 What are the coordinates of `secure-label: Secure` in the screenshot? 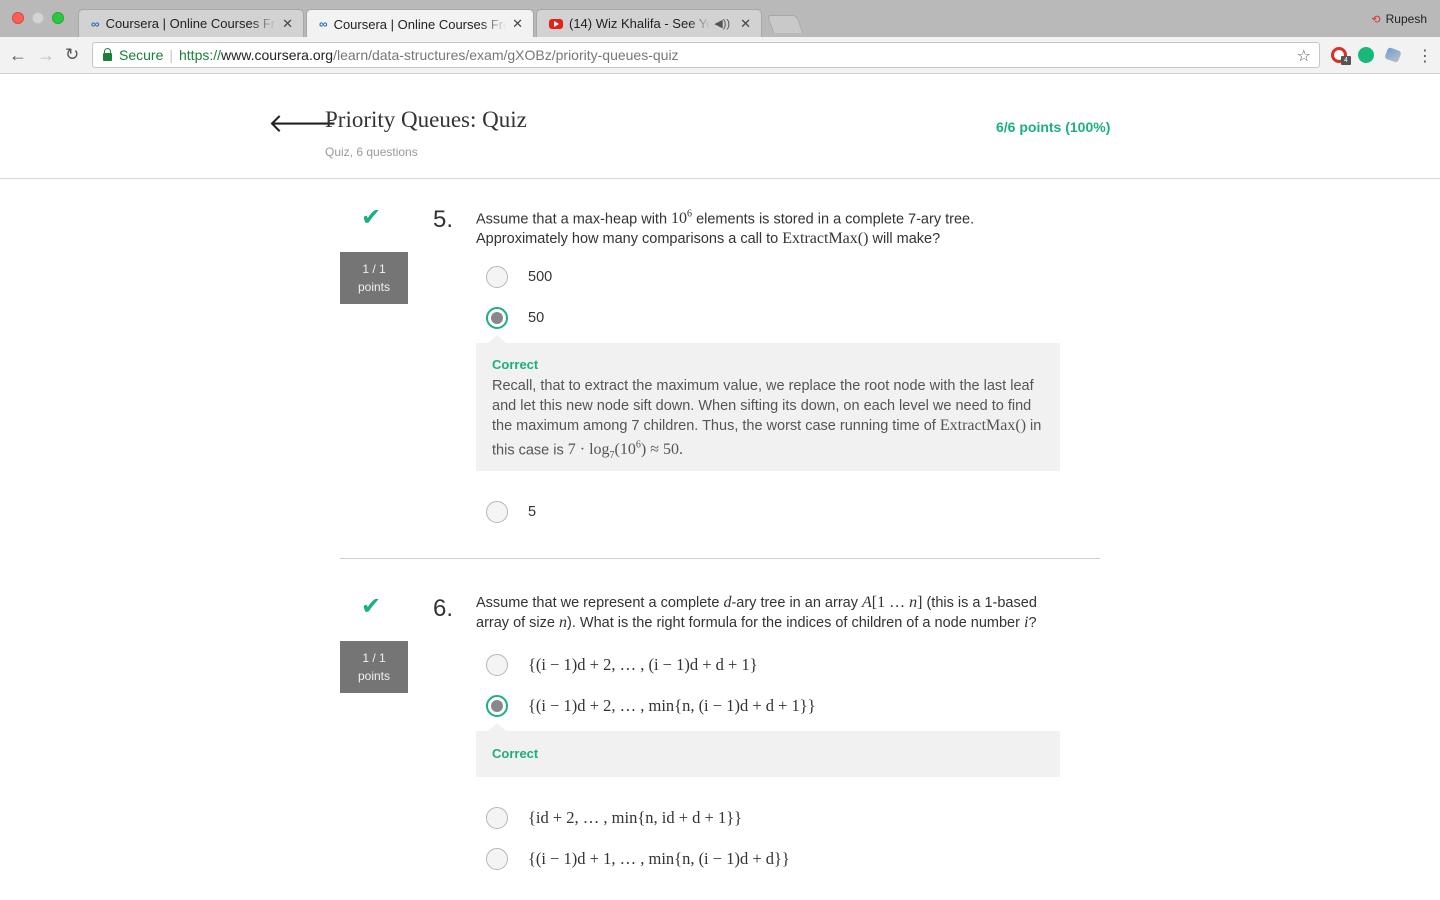 It's located at (141, 55).